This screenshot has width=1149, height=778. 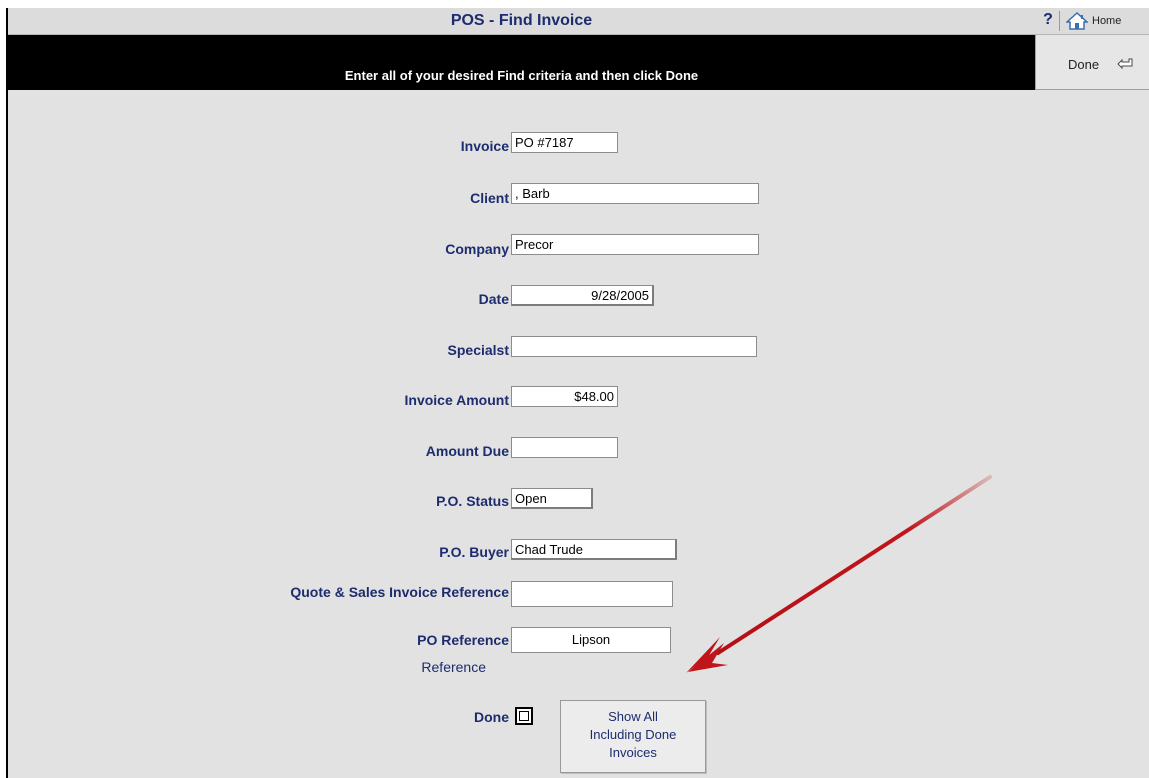 I want to click on quote-reference-label: Quote & Sales Invoice Reference, so click(x=399, y=592).